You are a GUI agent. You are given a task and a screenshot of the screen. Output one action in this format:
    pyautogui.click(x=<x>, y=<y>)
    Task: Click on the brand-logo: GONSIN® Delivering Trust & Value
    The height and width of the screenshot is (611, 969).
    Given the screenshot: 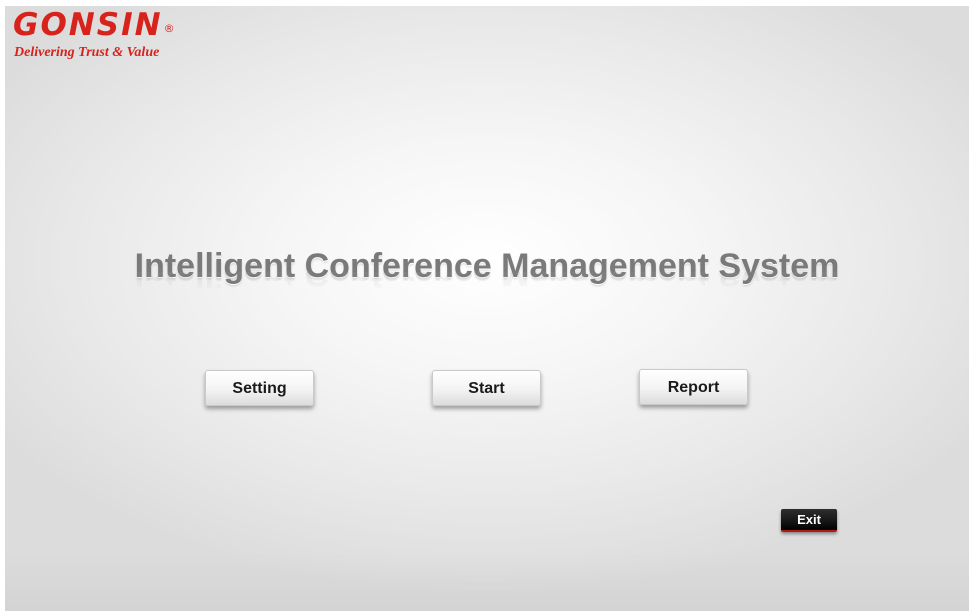 What is the action you would take?
    pyautogui.click(x=95, y=34)
    